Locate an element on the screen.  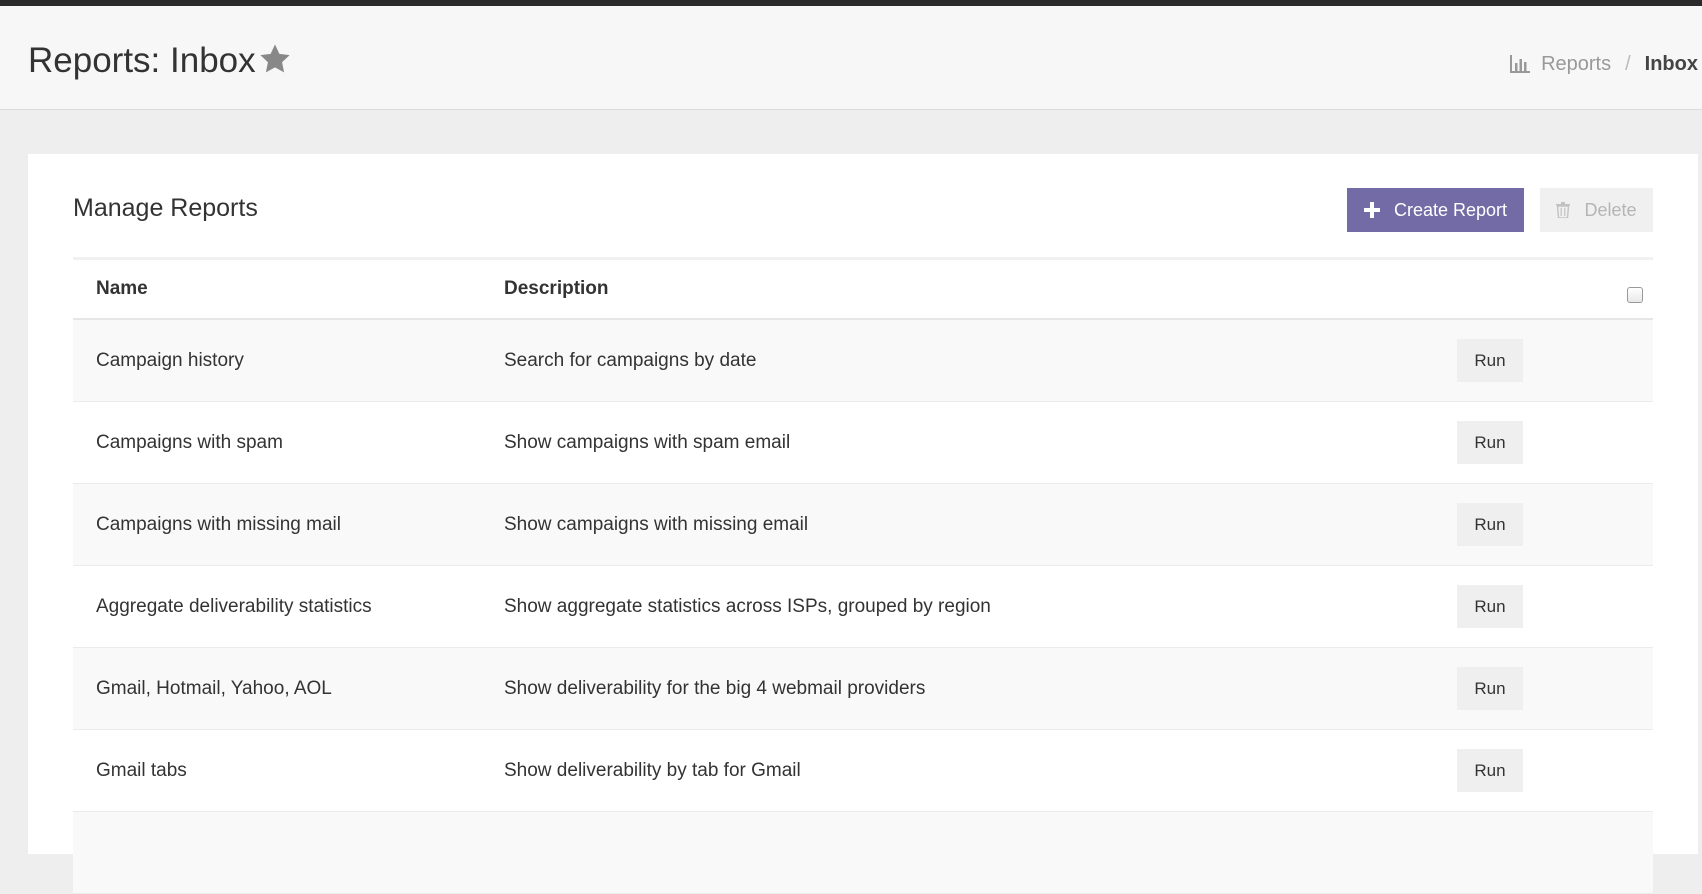
column-header-description: Description is located at coordinates (556, 289).